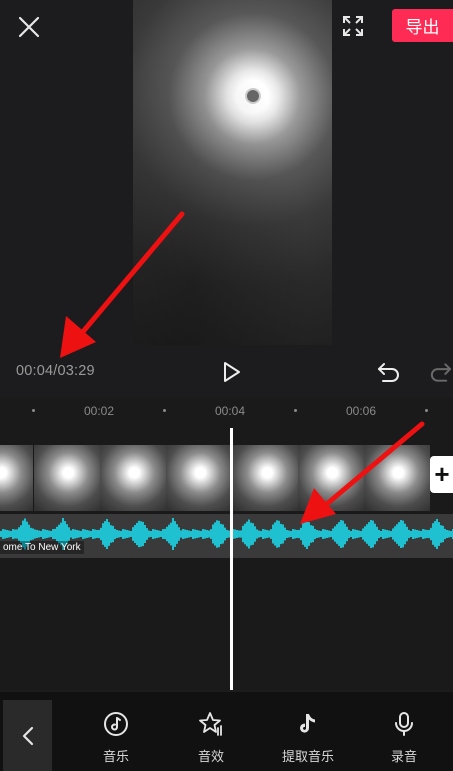 Image resolution: width=453 pixels, height=771 pixels. I want to click on tool-label: 音效, so click(210, 756).